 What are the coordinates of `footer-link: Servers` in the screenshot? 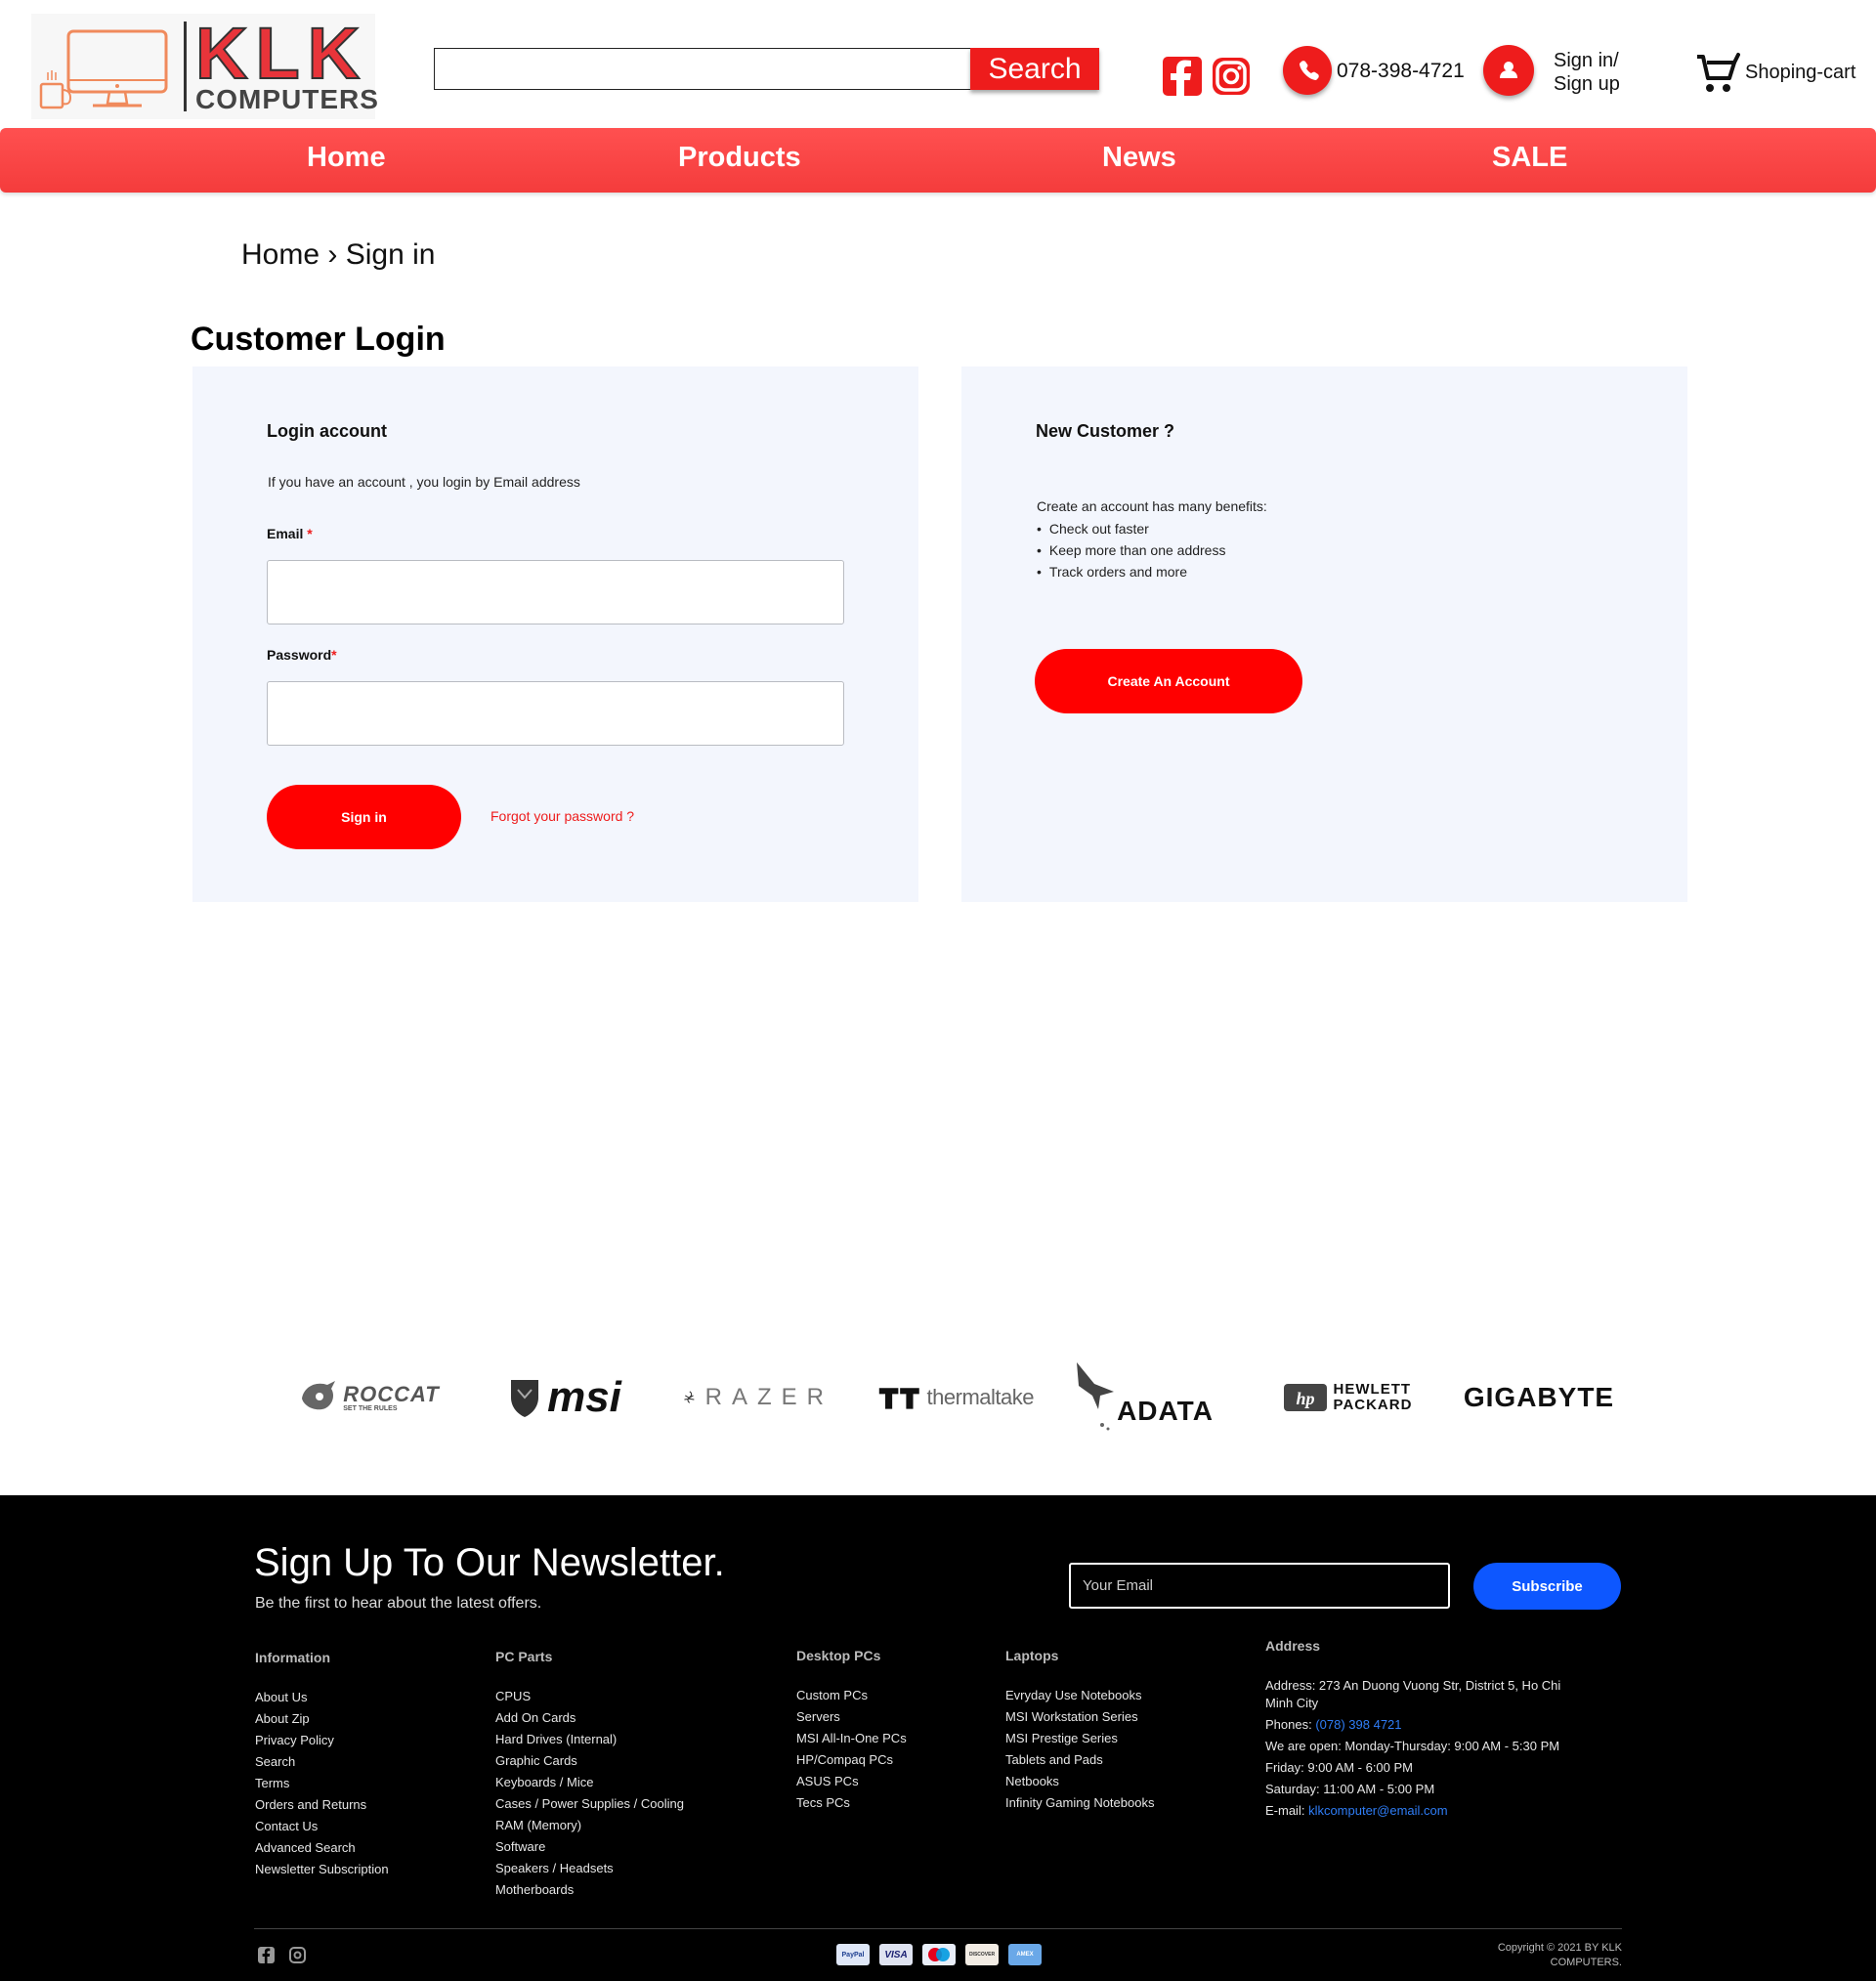 It's located at (851, 1717).